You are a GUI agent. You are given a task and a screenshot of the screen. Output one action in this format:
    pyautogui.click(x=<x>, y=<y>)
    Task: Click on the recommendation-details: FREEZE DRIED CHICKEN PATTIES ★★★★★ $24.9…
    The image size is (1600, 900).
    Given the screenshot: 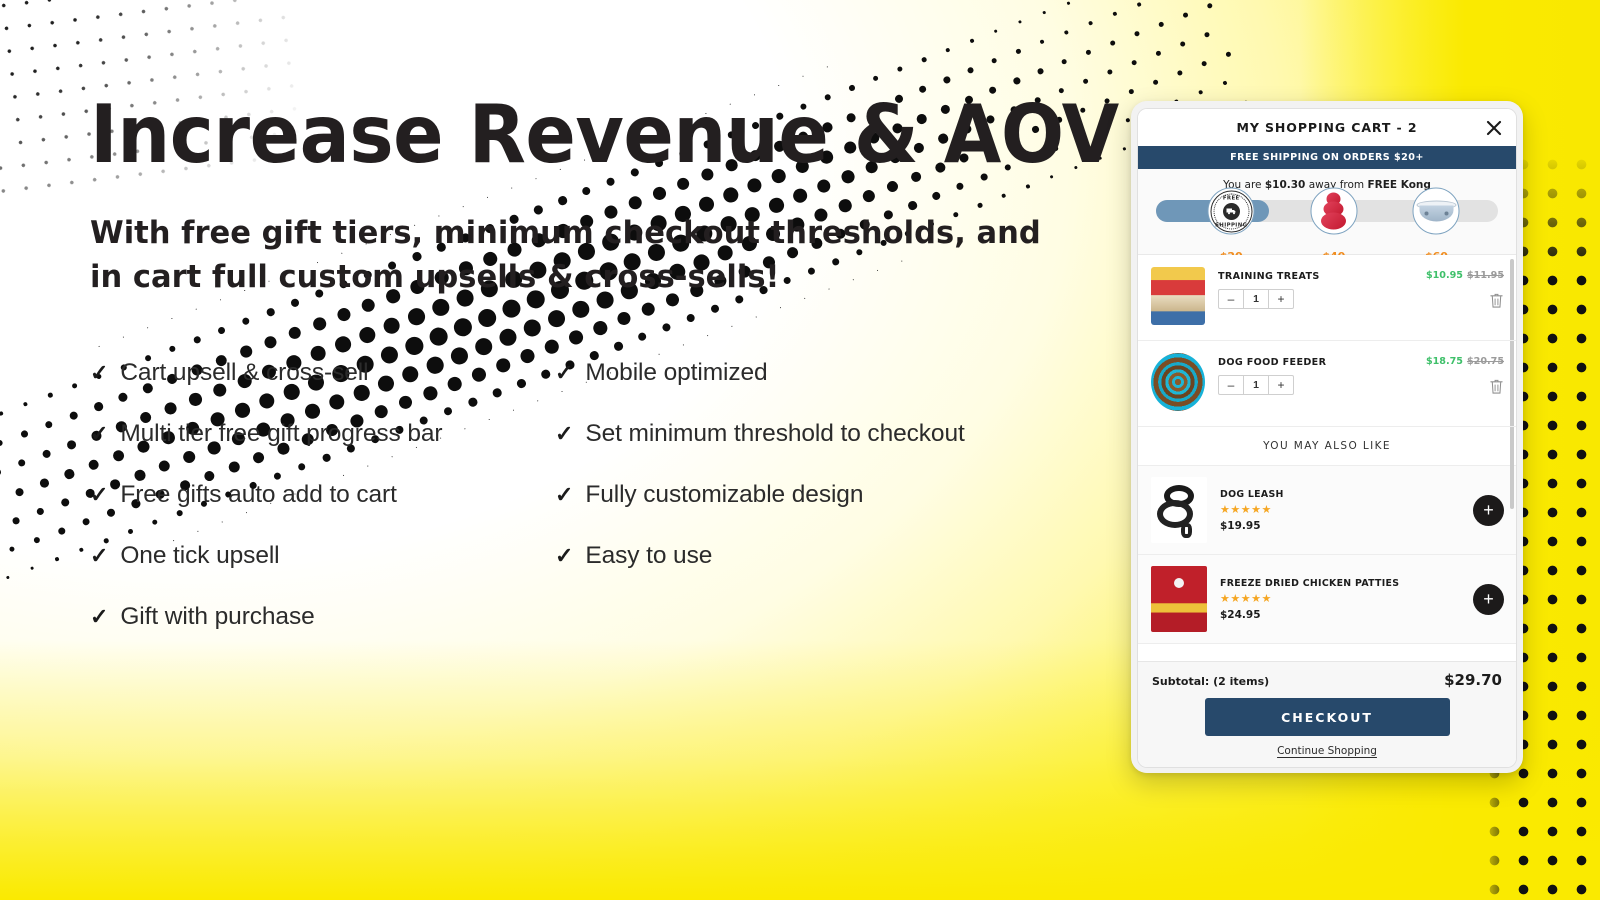 What is the action you would take?
    pyautogui.click(x=1340, y=599)
    